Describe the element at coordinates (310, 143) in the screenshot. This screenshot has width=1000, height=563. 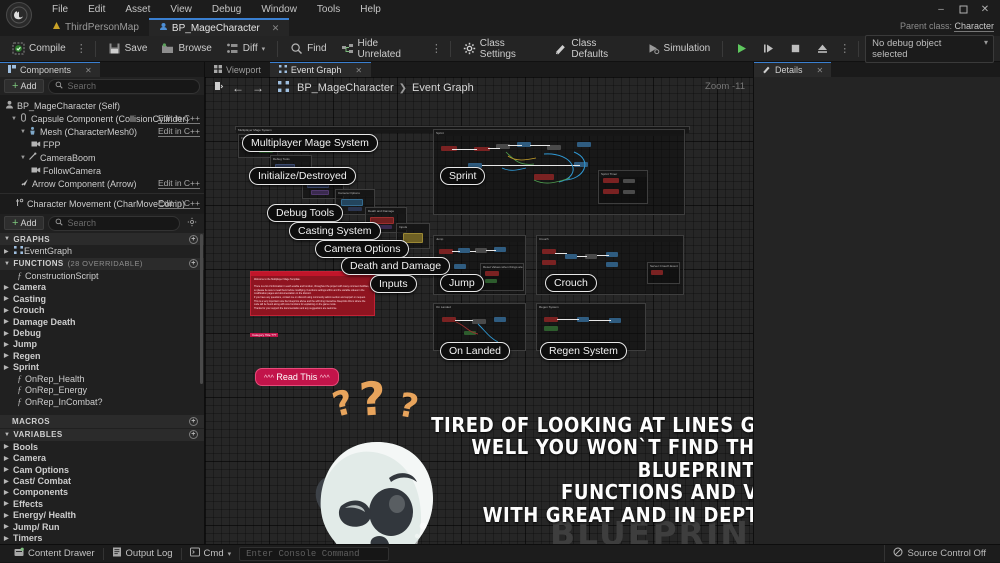
I see `callout-multiplayer-mage-system: Multiplayer Mage System` at that location.